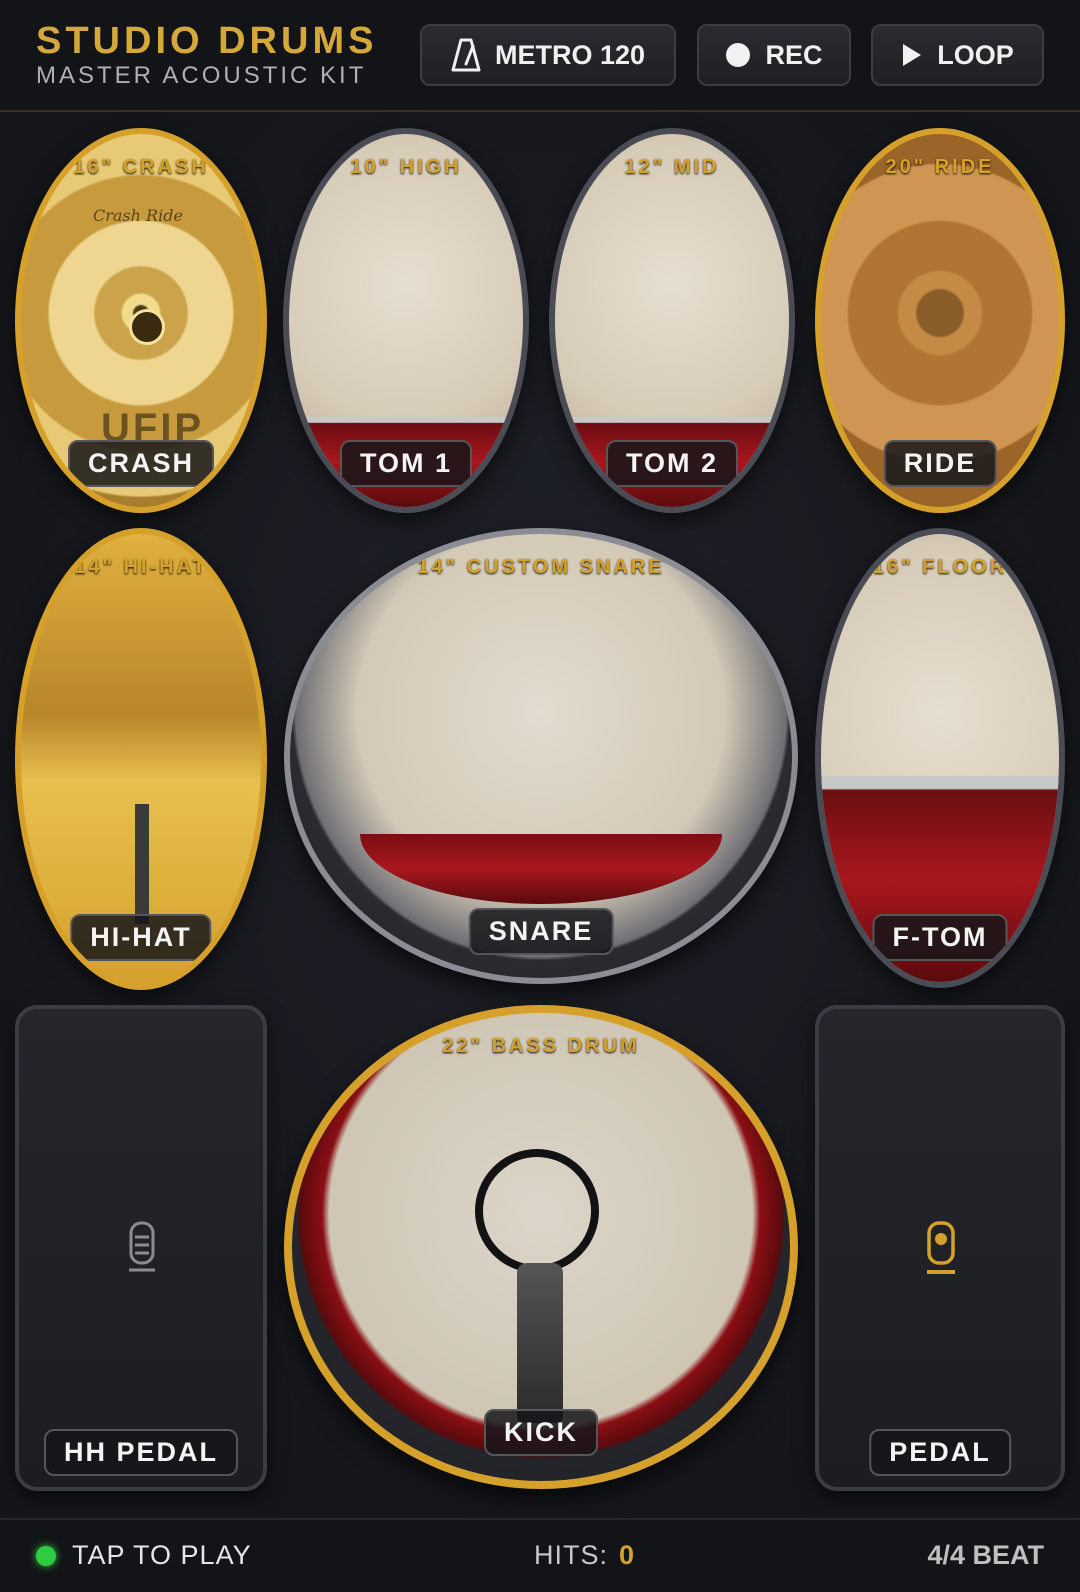  I want to click on app-title: STUDIO DRUMS, so click(207, 41).